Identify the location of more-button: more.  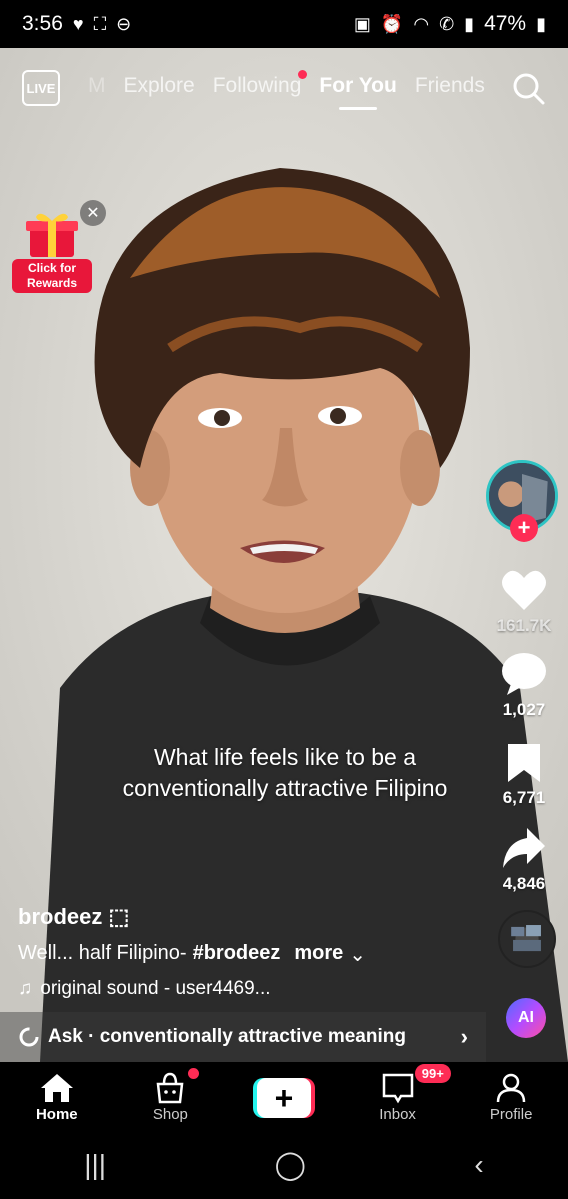
(318, 954).